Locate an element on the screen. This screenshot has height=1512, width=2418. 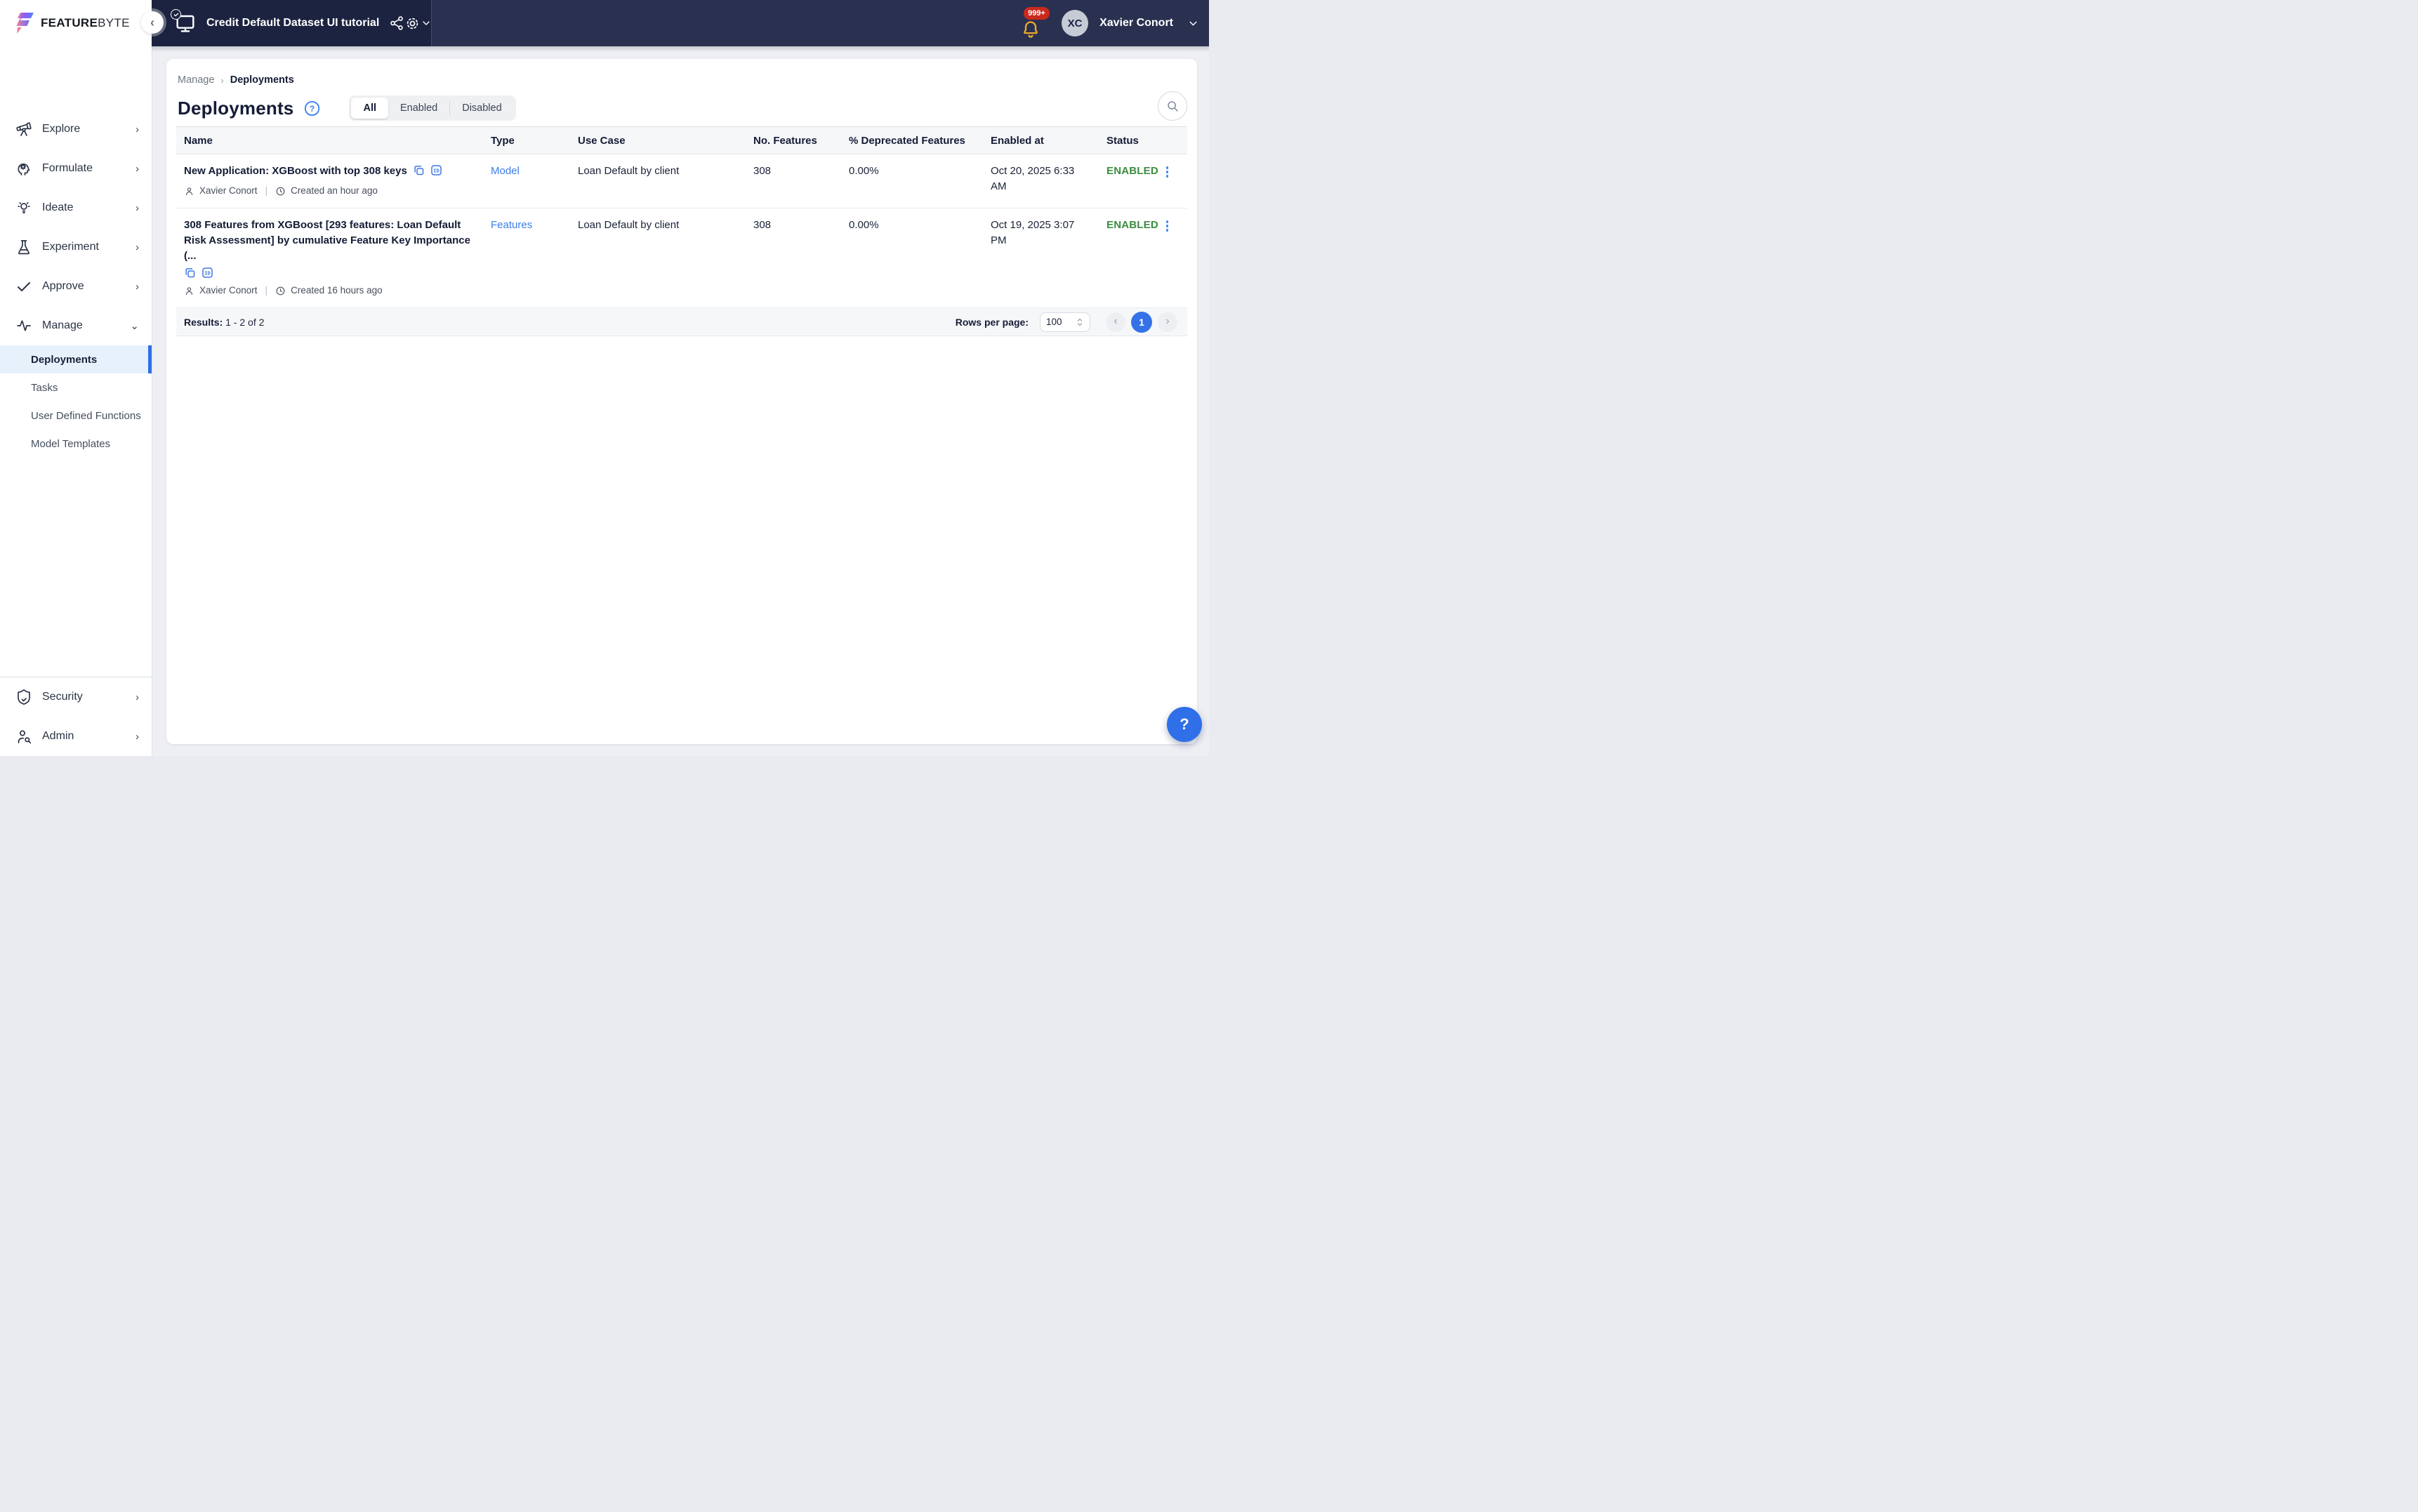
column-header-status: Status is located at coordinates (1122, 140).